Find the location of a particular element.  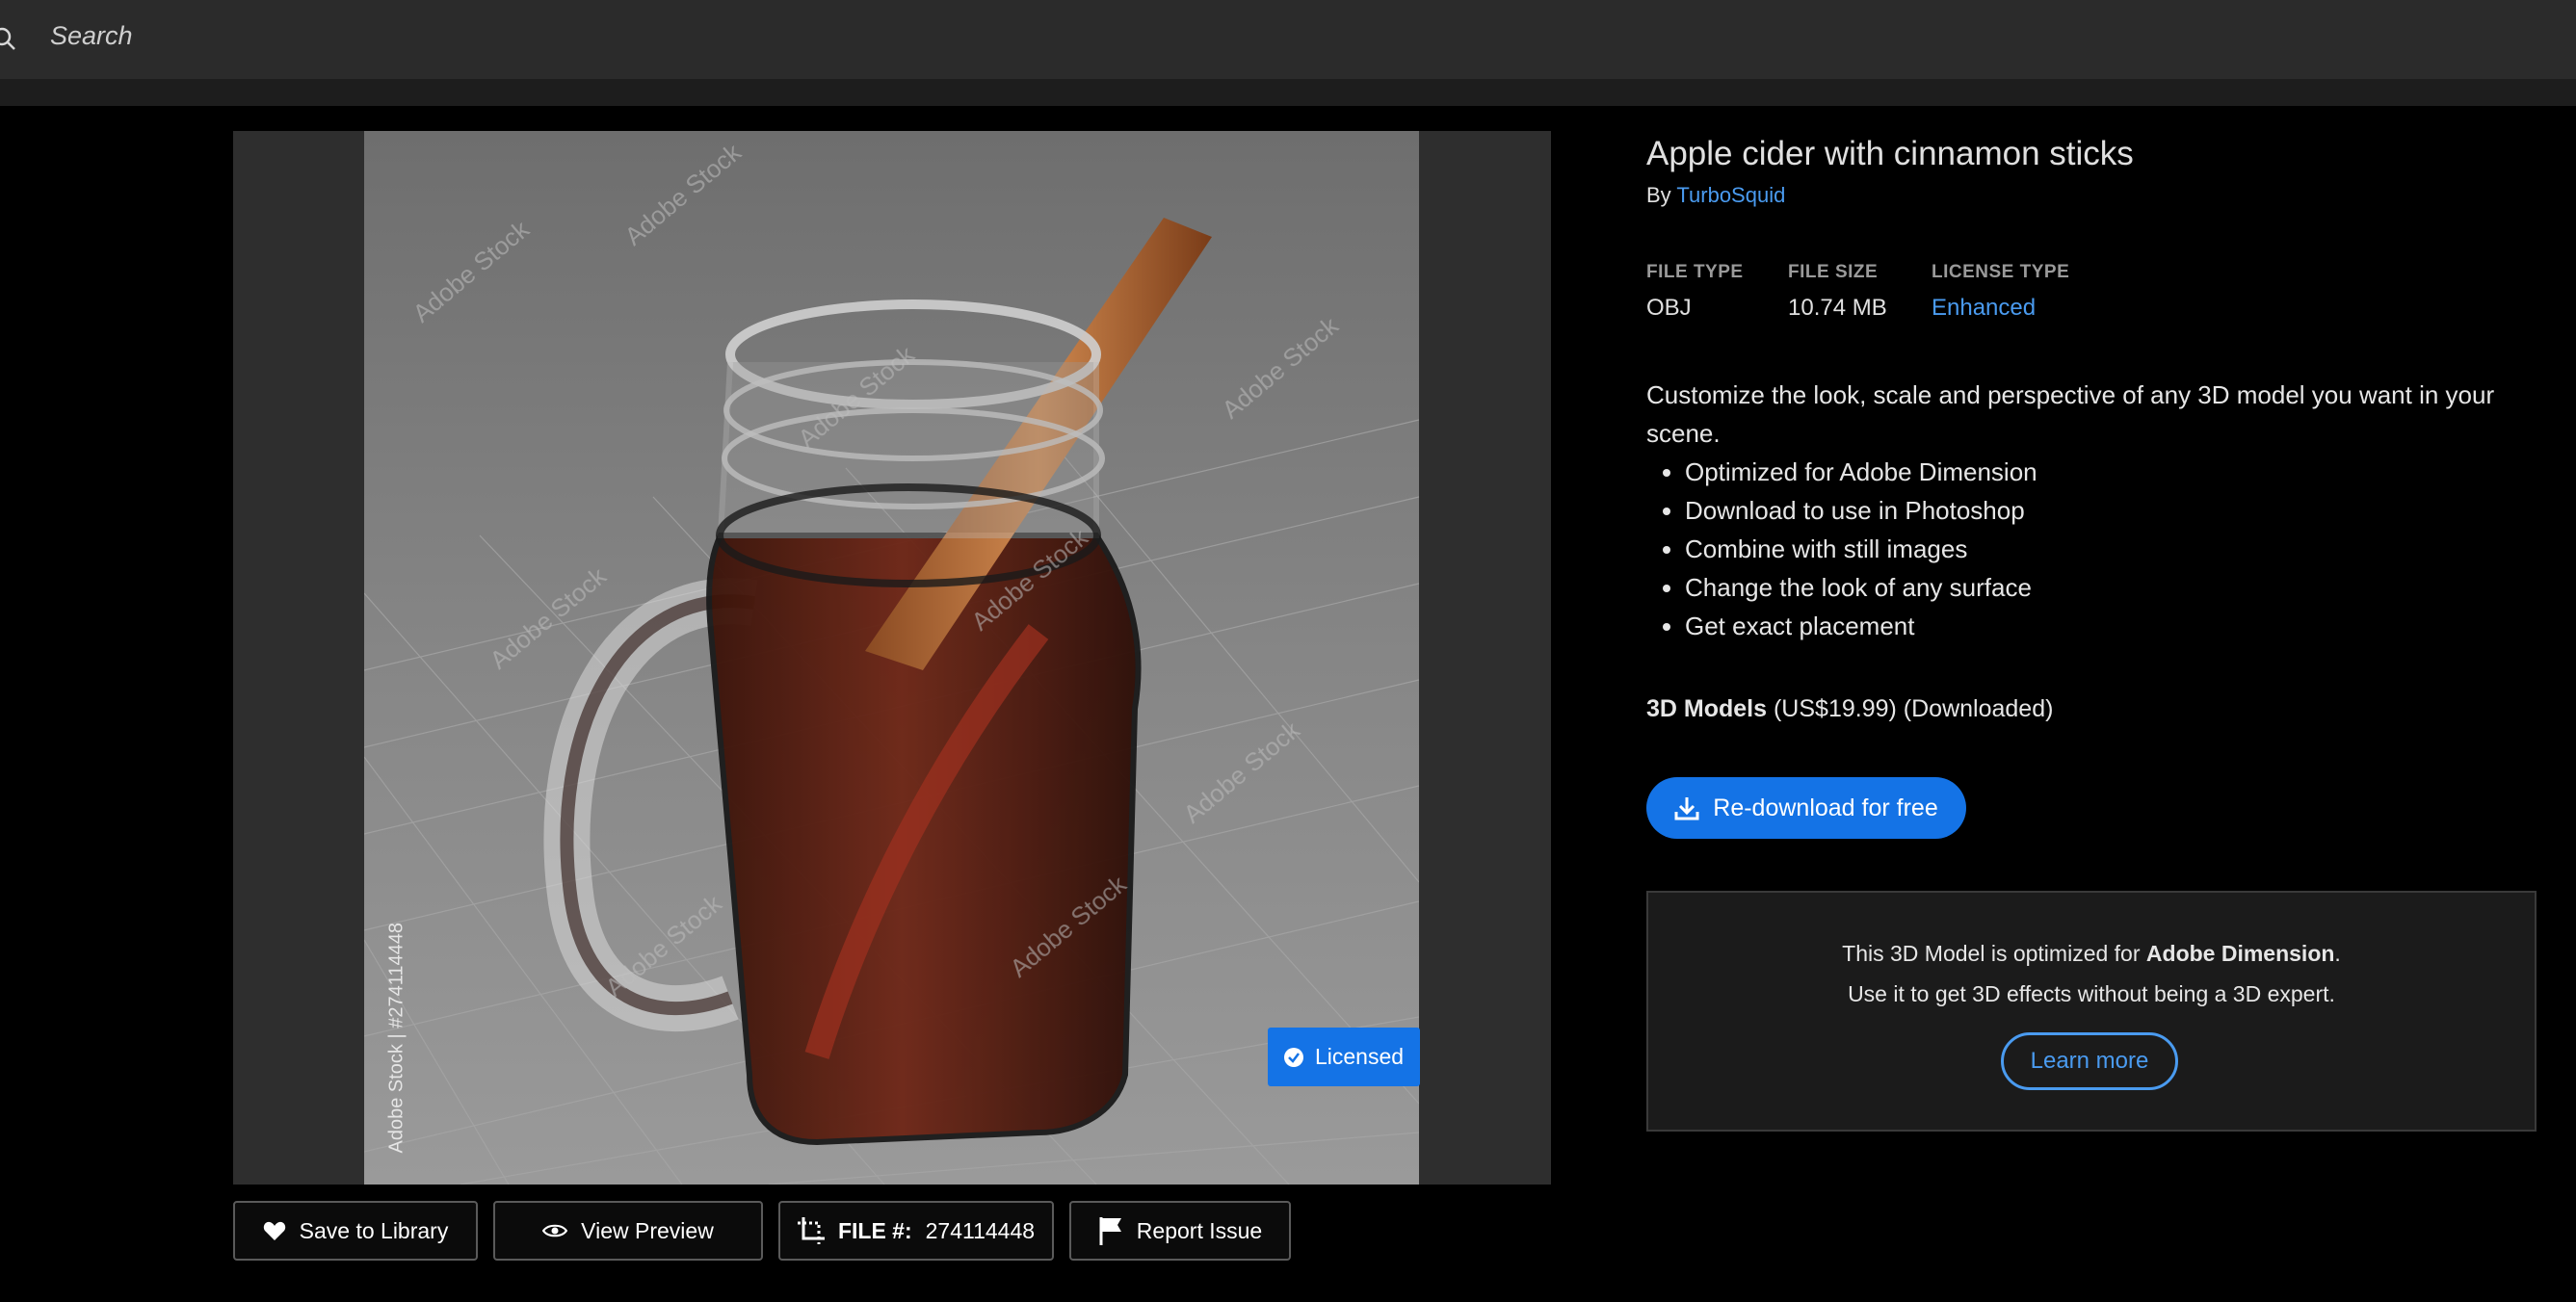

subheader-strip is located at coordinates (1288, 92).